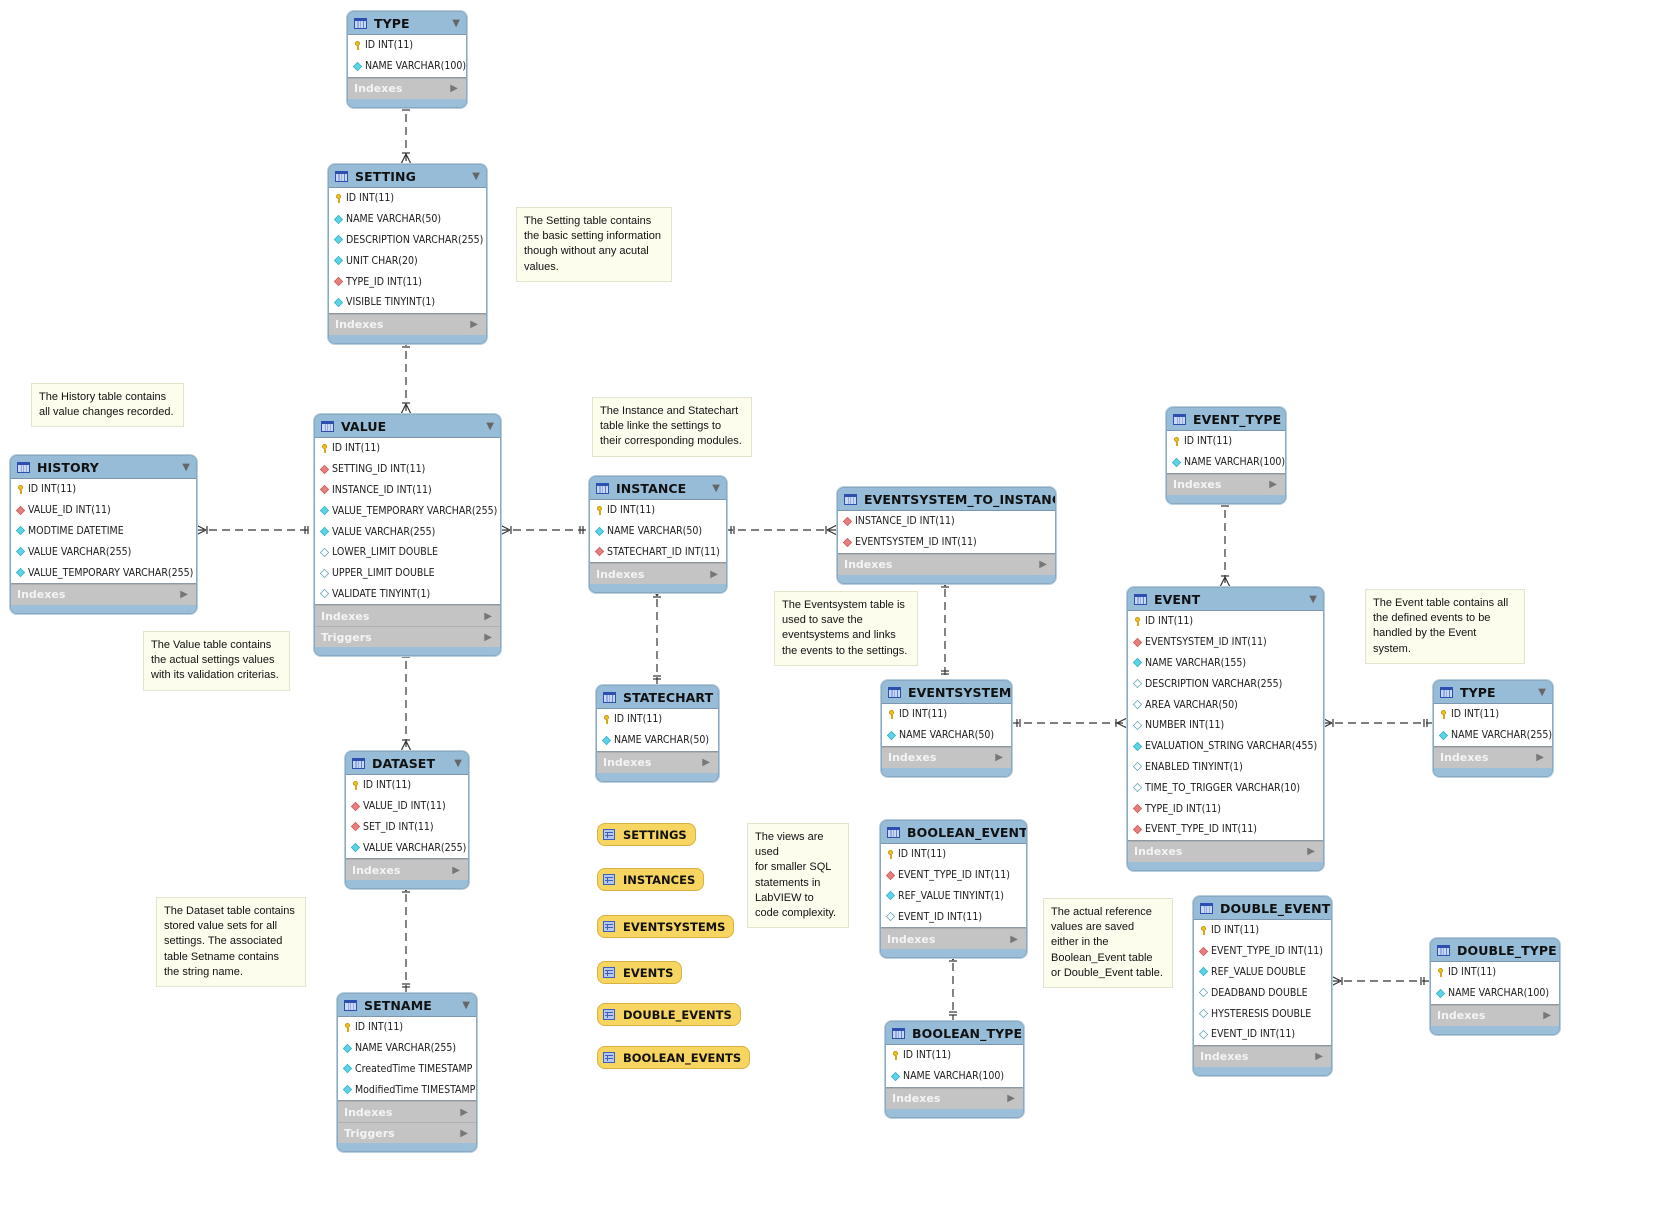 The width and height of the screenshot is (1664, 1222). Describe the element at coordinates (103, 510) in the screenshot. I see `column-row: VALUE_ID INT(11)` at that location.